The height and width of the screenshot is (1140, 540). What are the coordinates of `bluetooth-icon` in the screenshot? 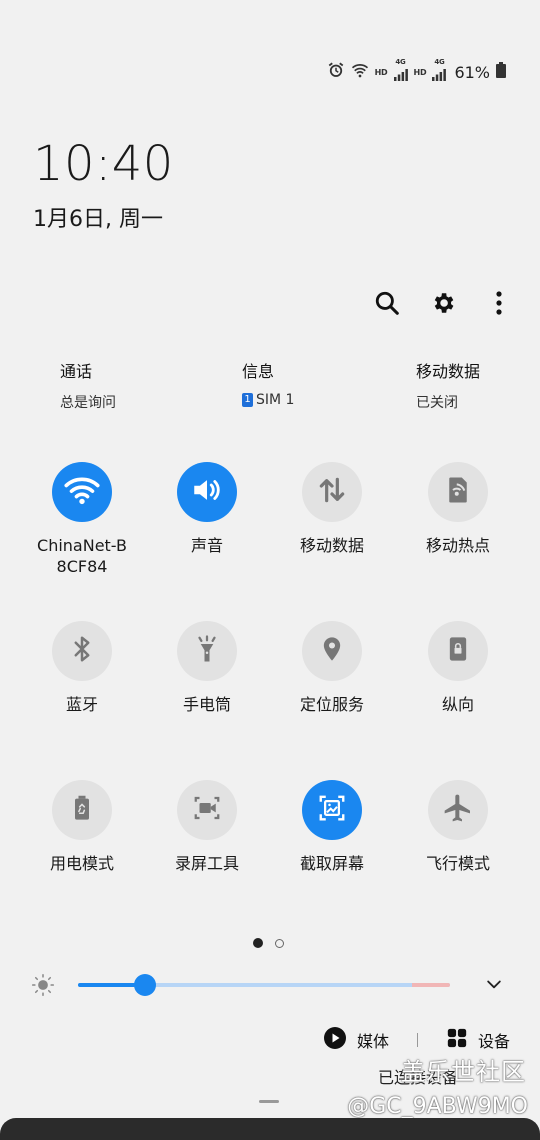 It's located at (82, 651).